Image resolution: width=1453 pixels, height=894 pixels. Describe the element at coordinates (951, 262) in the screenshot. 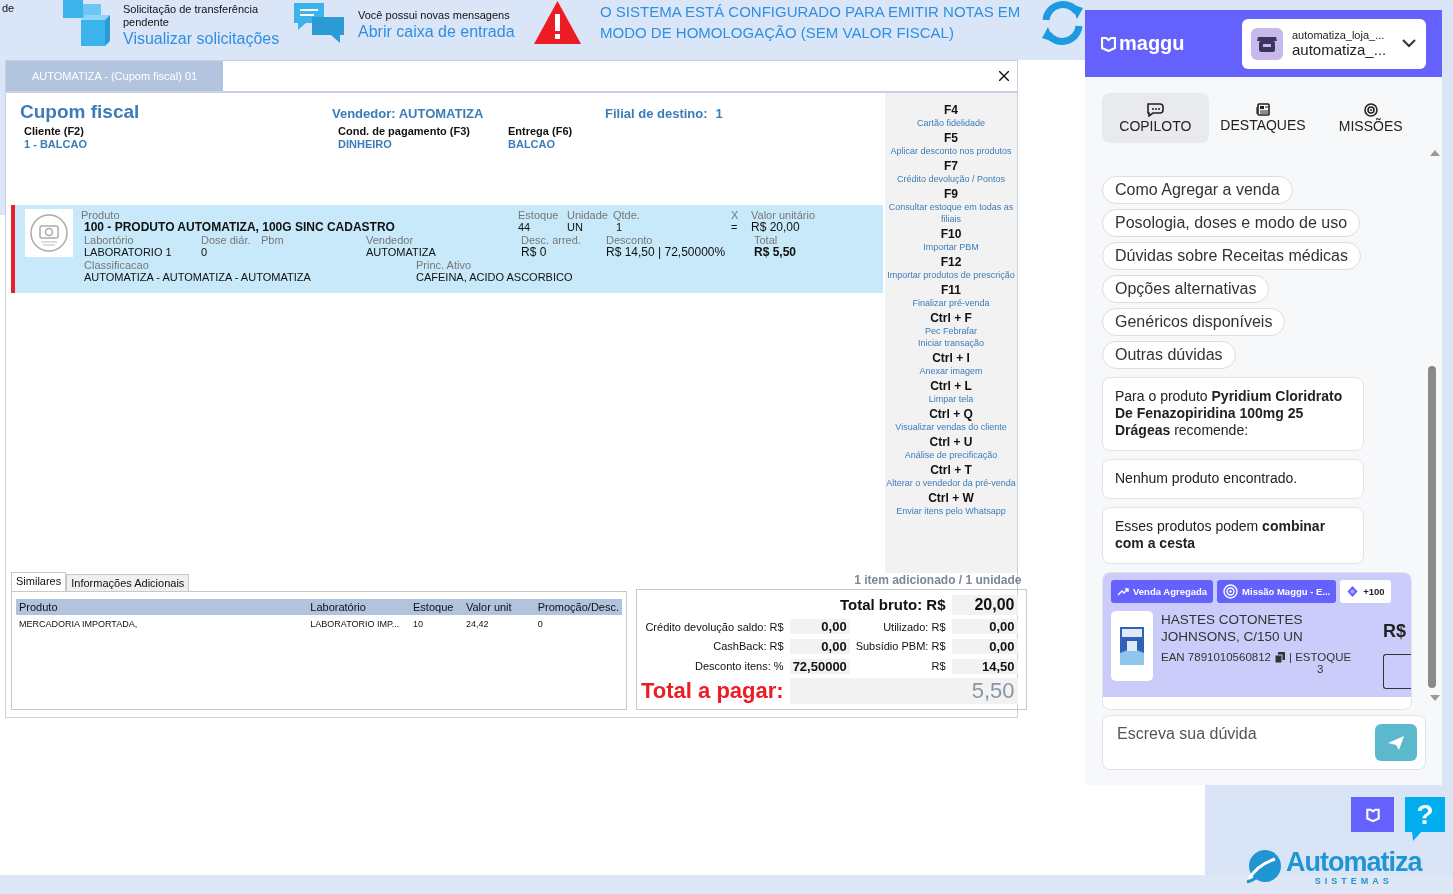

I see `shortcut-key: F12` at that location.